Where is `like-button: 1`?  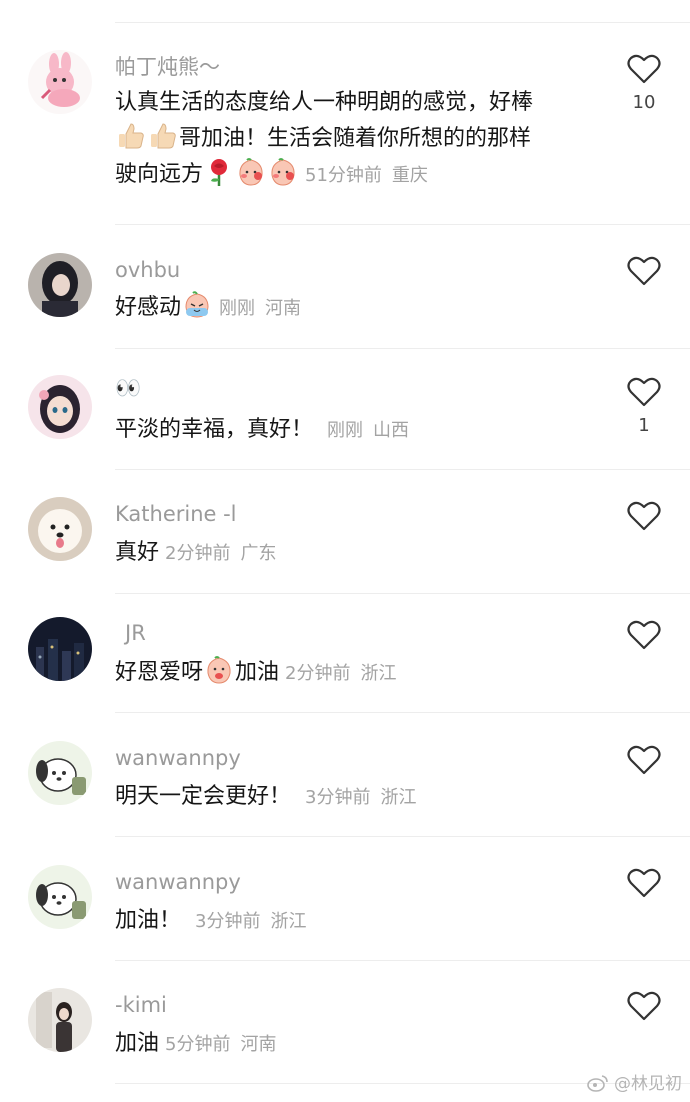
like-button: 1 is located at coordinates (644, 406).